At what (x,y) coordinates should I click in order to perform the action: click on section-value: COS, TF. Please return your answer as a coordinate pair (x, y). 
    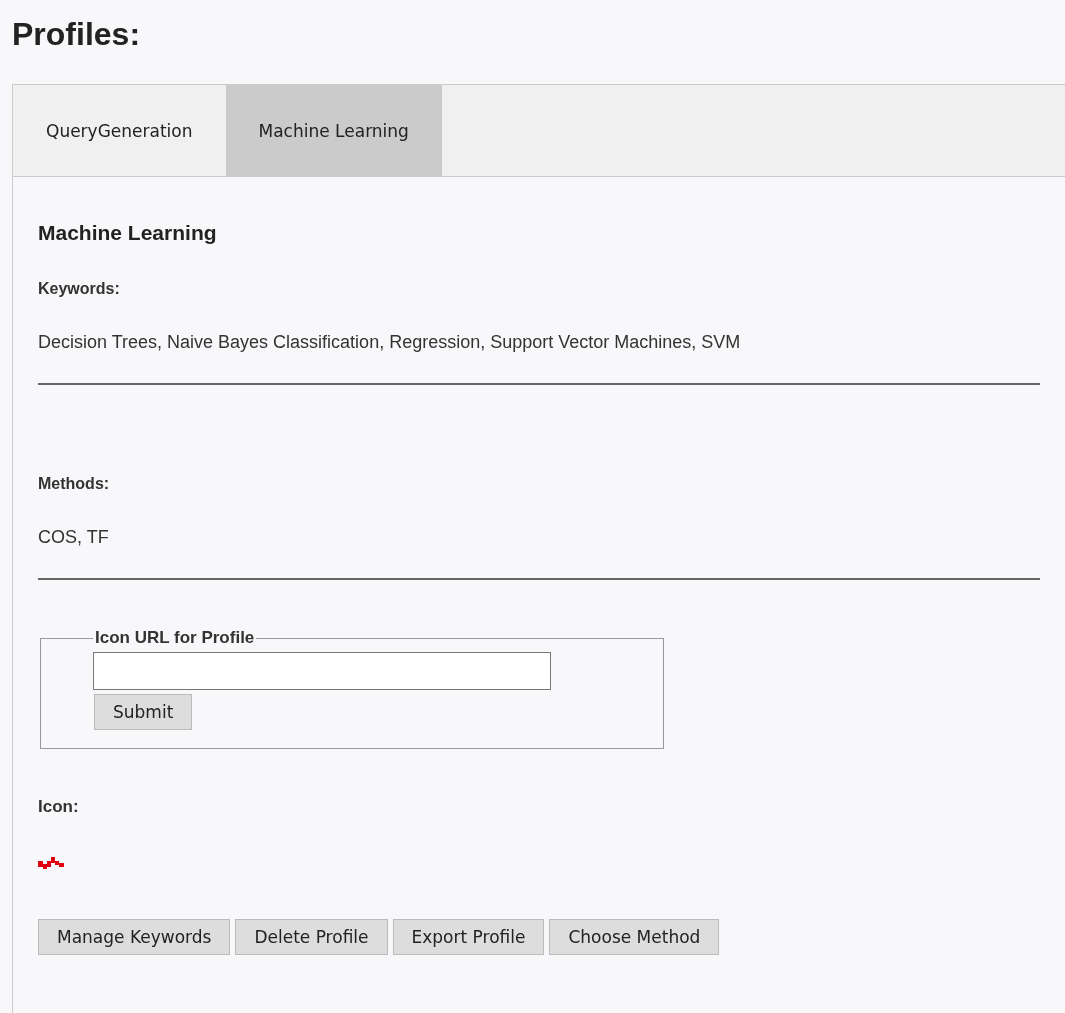
    Looking at the image, I should click on (74, 537).